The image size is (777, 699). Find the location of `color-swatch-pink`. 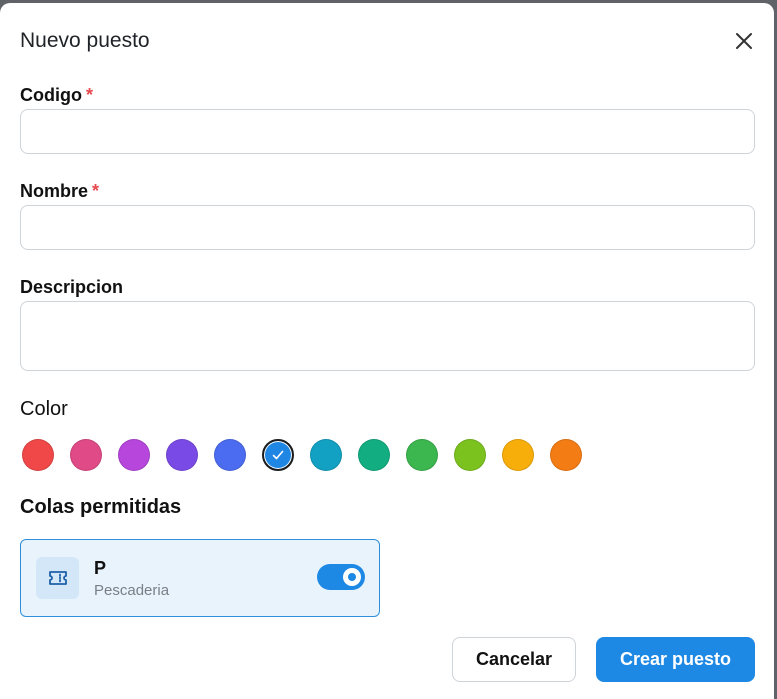

color-swatch-pink is located at coordinates (86, 455).